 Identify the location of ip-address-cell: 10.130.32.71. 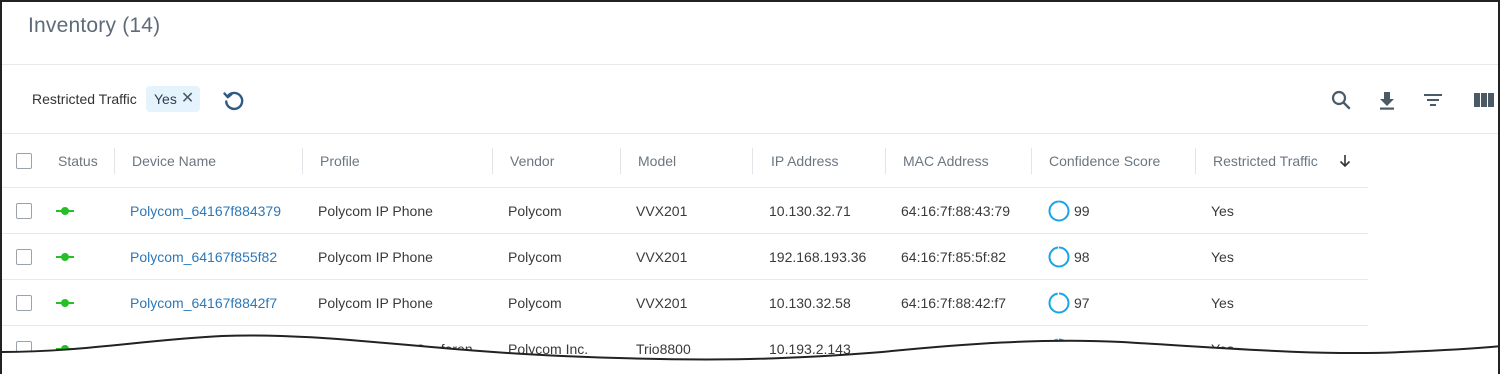
(810, 210).